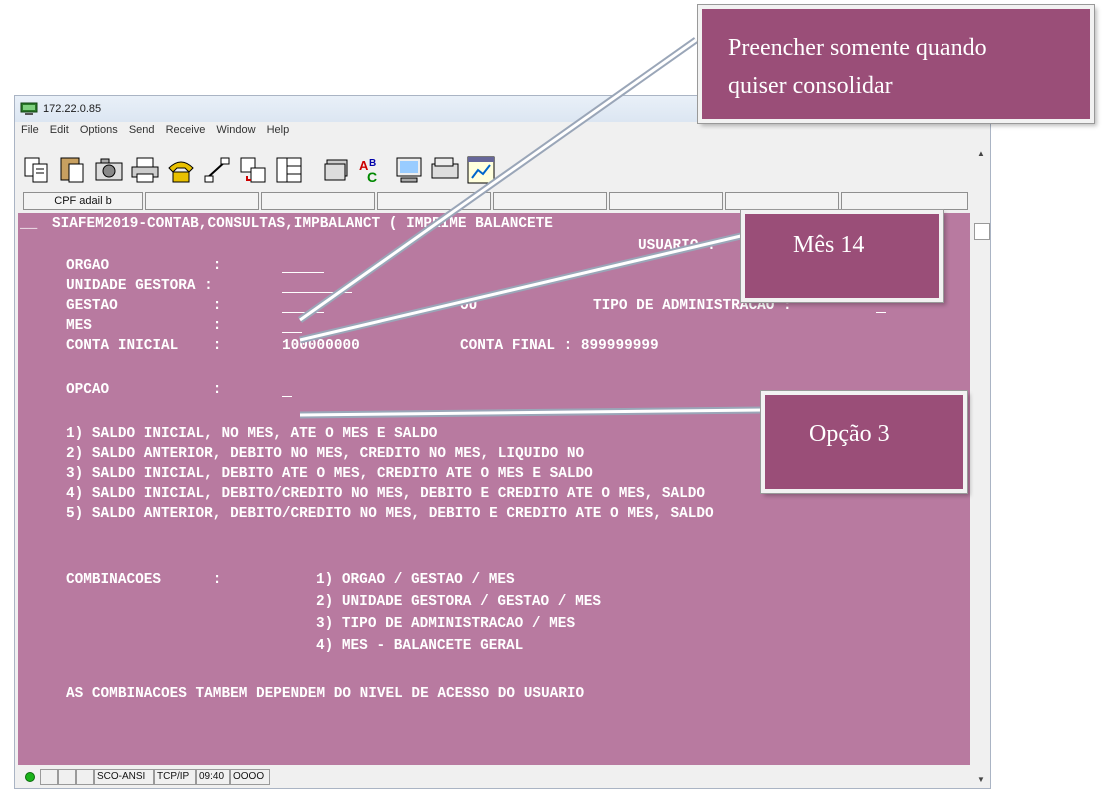 This screenshot has width=1104, height=789. What do you see at coordinates (29, 224) in the screenshot?
I see `screen-cursor: __` at bounding box center [29, 224].